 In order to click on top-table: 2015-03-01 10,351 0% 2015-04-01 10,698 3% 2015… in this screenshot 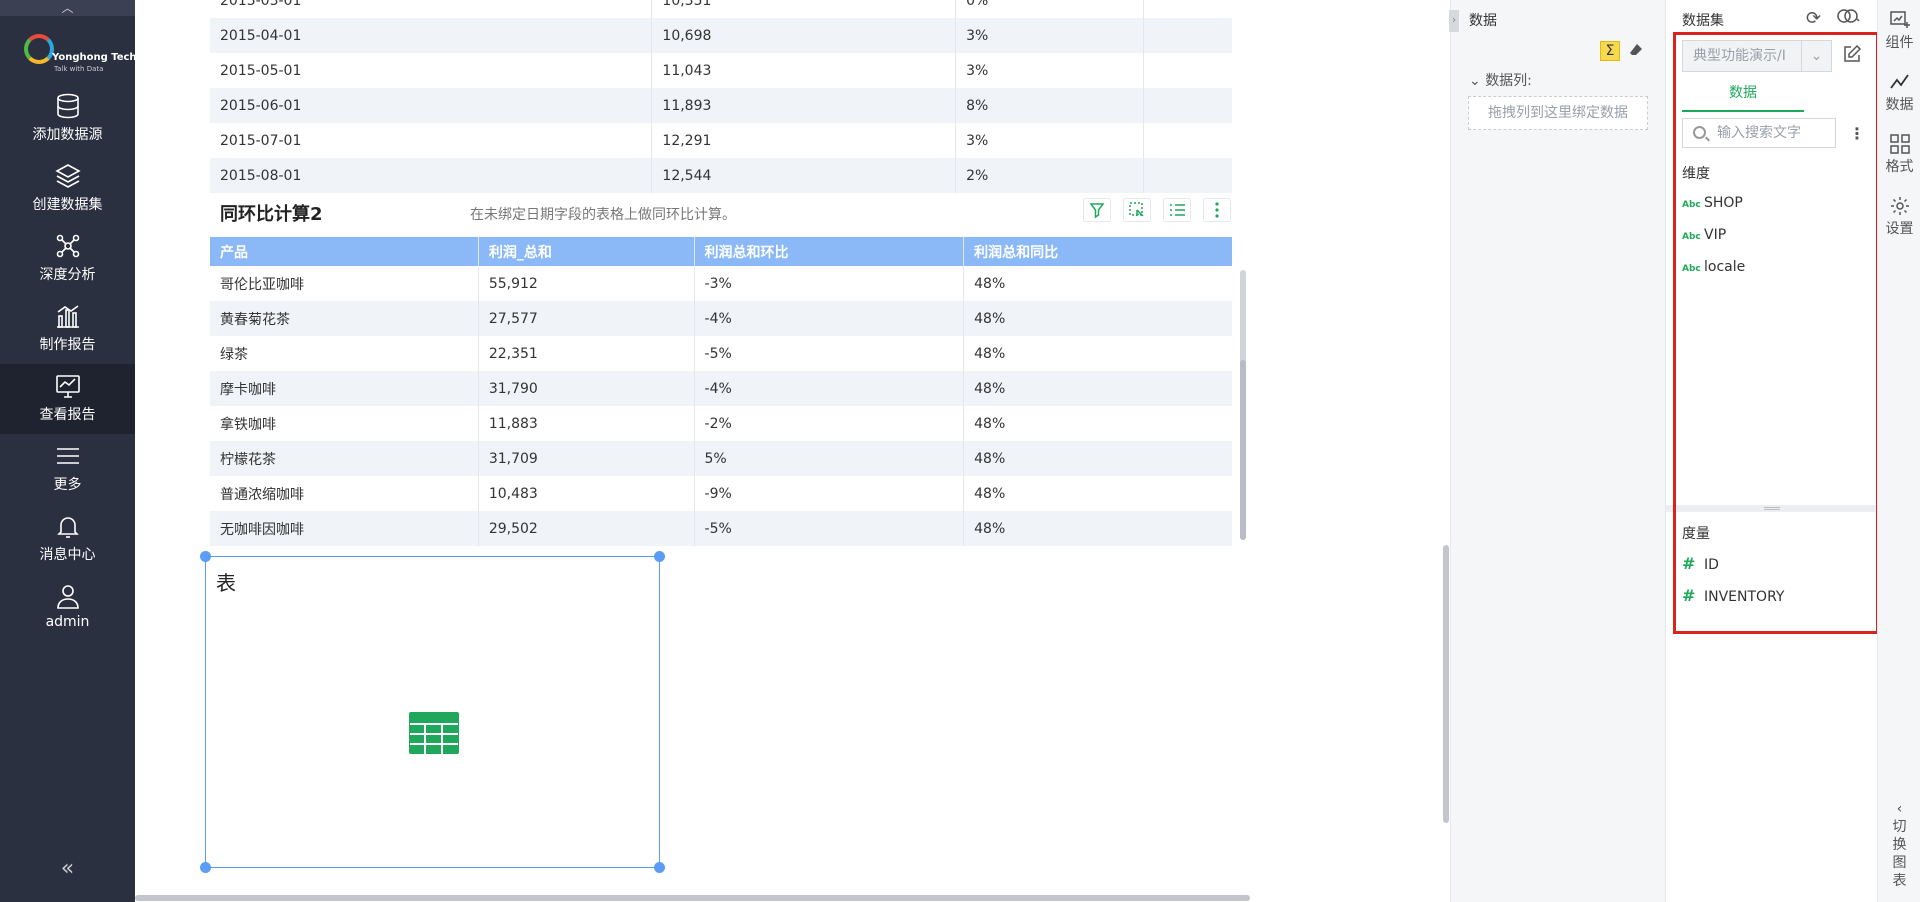, I will do `click(721, 96)`.